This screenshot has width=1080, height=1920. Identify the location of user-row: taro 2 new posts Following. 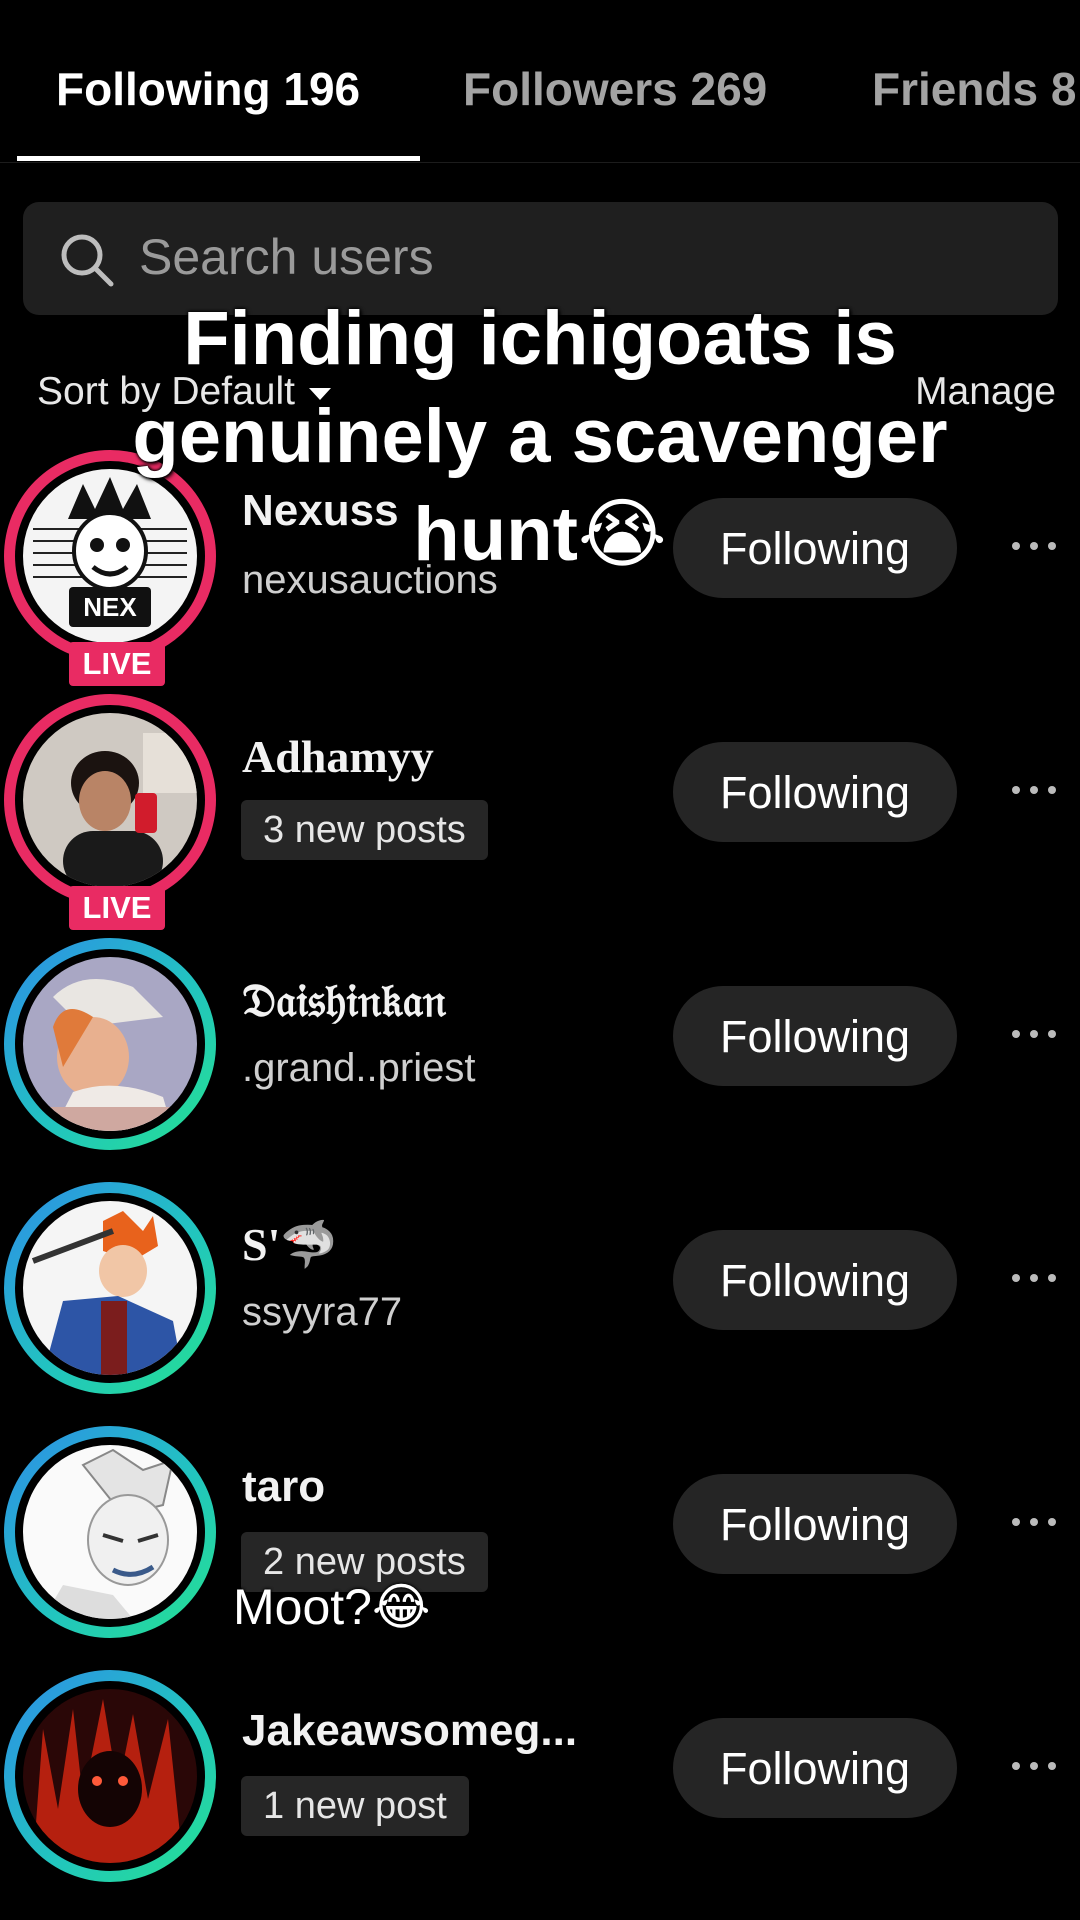
(540, 1544).